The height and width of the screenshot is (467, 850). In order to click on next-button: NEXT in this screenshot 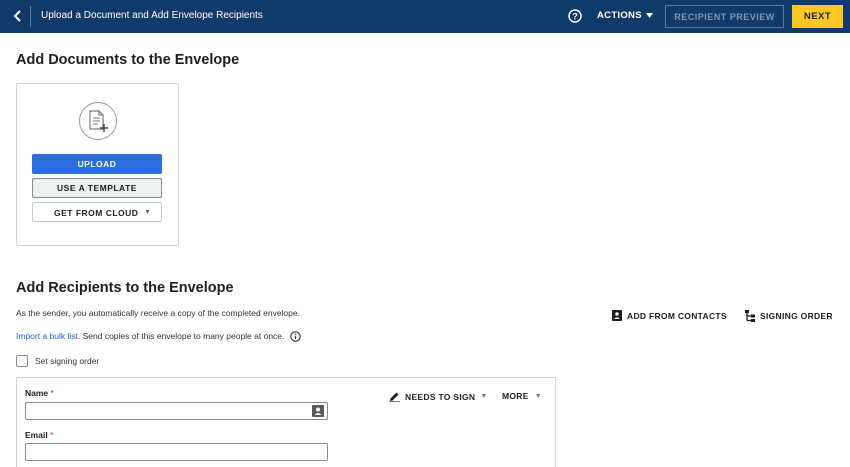, I will do `click(817, 16)`.